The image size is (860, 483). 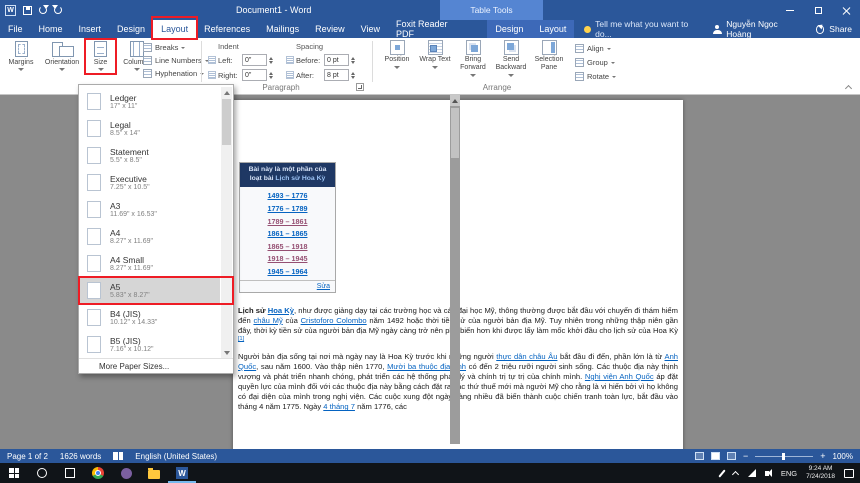 I want to click on align-button: Align, so click(x=595, y=48).